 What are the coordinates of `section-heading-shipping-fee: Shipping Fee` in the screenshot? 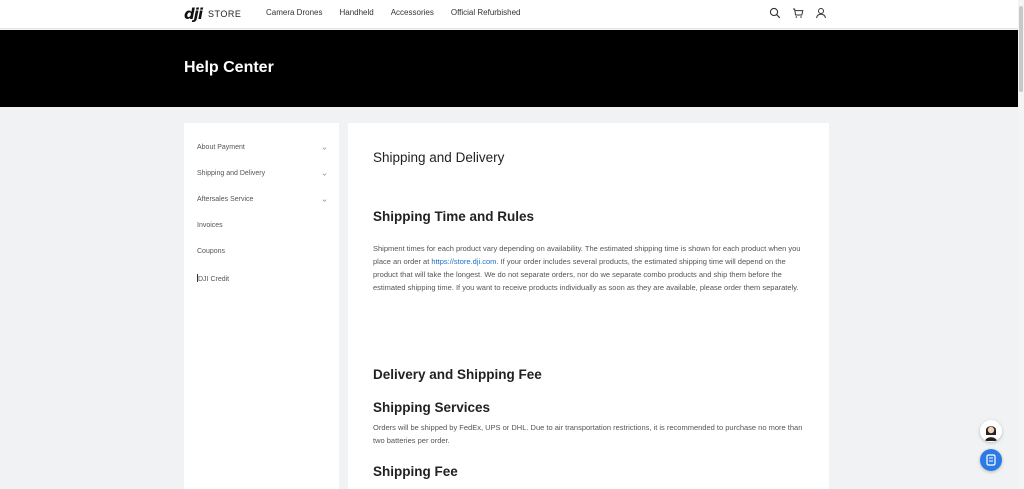 It's located at (415, 471).